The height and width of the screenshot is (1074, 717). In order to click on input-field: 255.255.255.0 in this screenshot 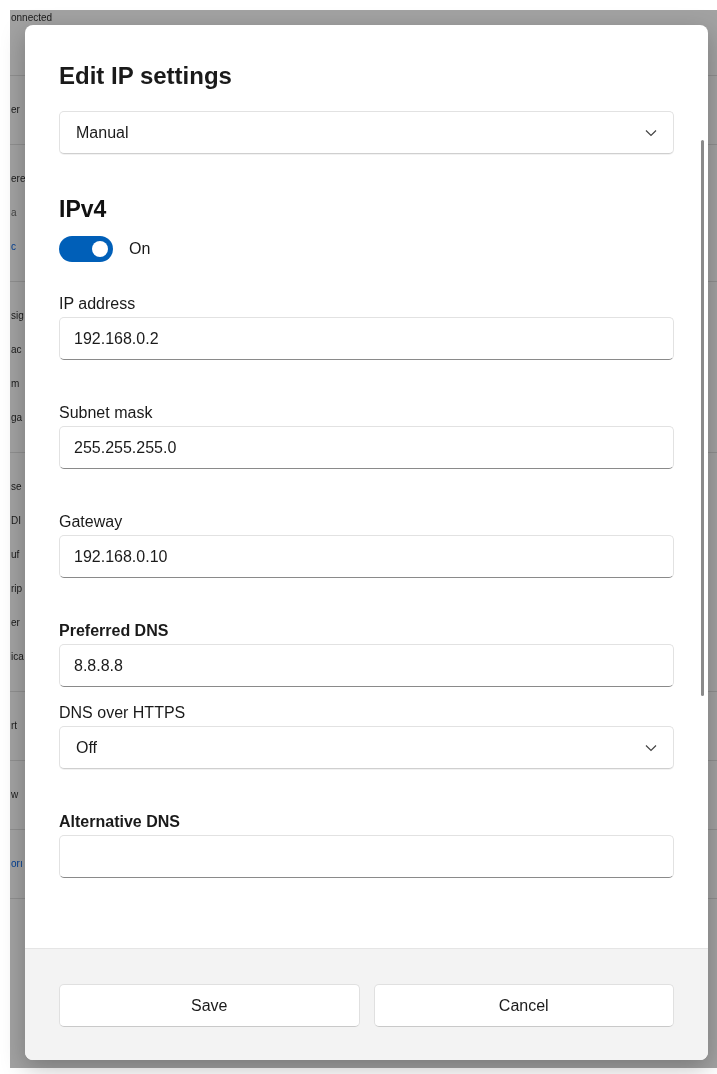, I will do `click(366, 447)`.